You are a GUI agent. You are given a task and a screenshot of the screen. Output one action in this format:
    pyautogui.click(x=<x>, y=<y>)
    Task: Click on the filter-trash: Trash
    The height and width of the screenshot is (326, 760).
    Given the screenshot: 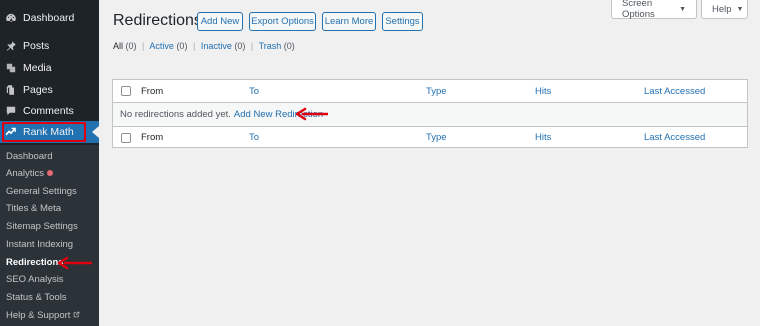 What is the action you would take?
    pyautogui.click(x=270, y=46)
    